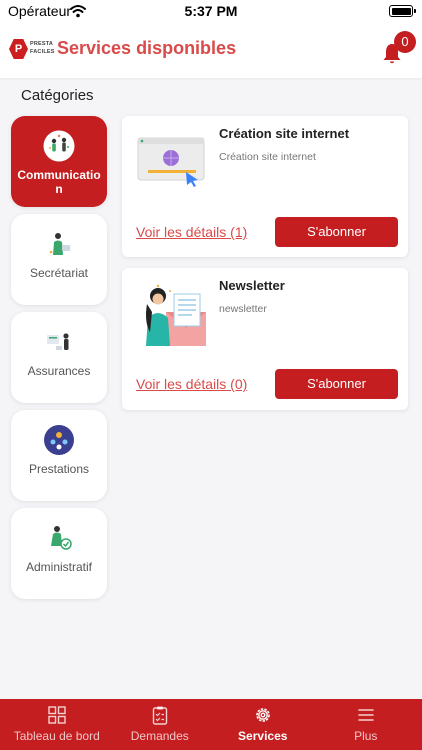 This screenshot has width=422, height=750. Describe the element at coordinates (284, 133) in the screenshot. I see `service-title: Création site internet` at that location.